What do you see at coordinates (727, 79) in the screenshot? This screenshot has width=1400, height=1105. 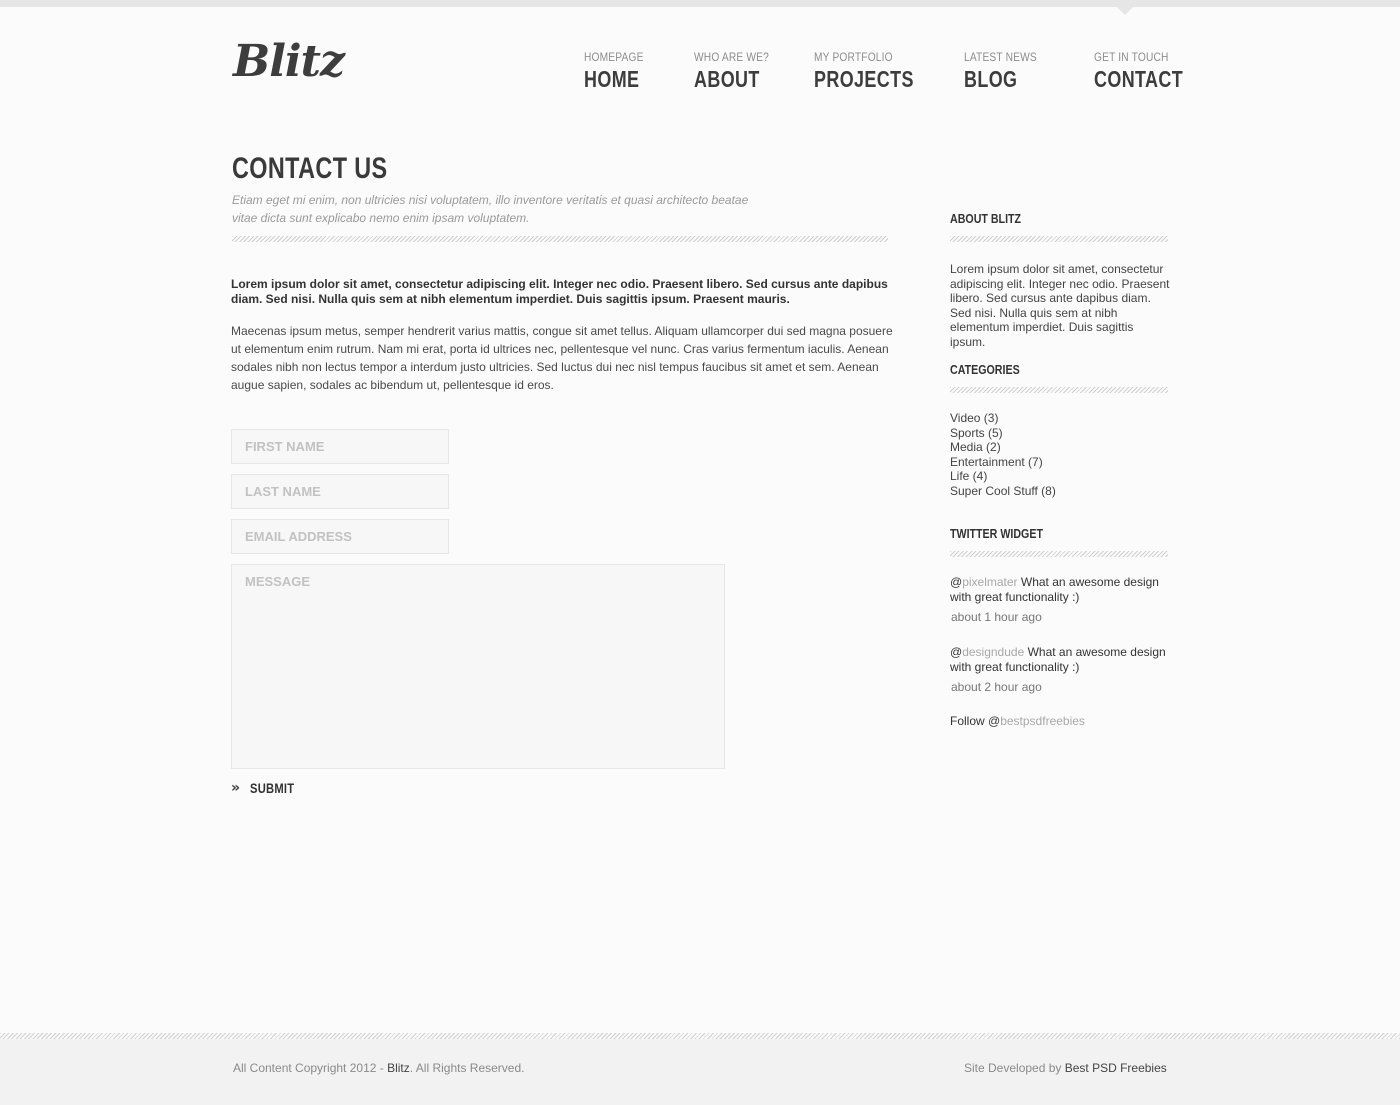 I see `nav-item-label: About` at bounding box center [727, 79].